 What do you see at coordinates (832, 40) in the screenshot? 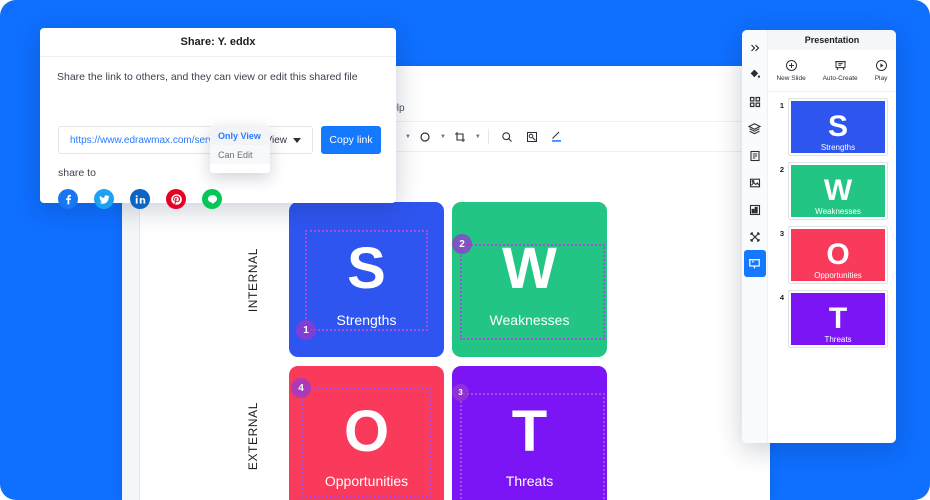
I see `presentation-title: Presentation` at bounding box center [832, 40].